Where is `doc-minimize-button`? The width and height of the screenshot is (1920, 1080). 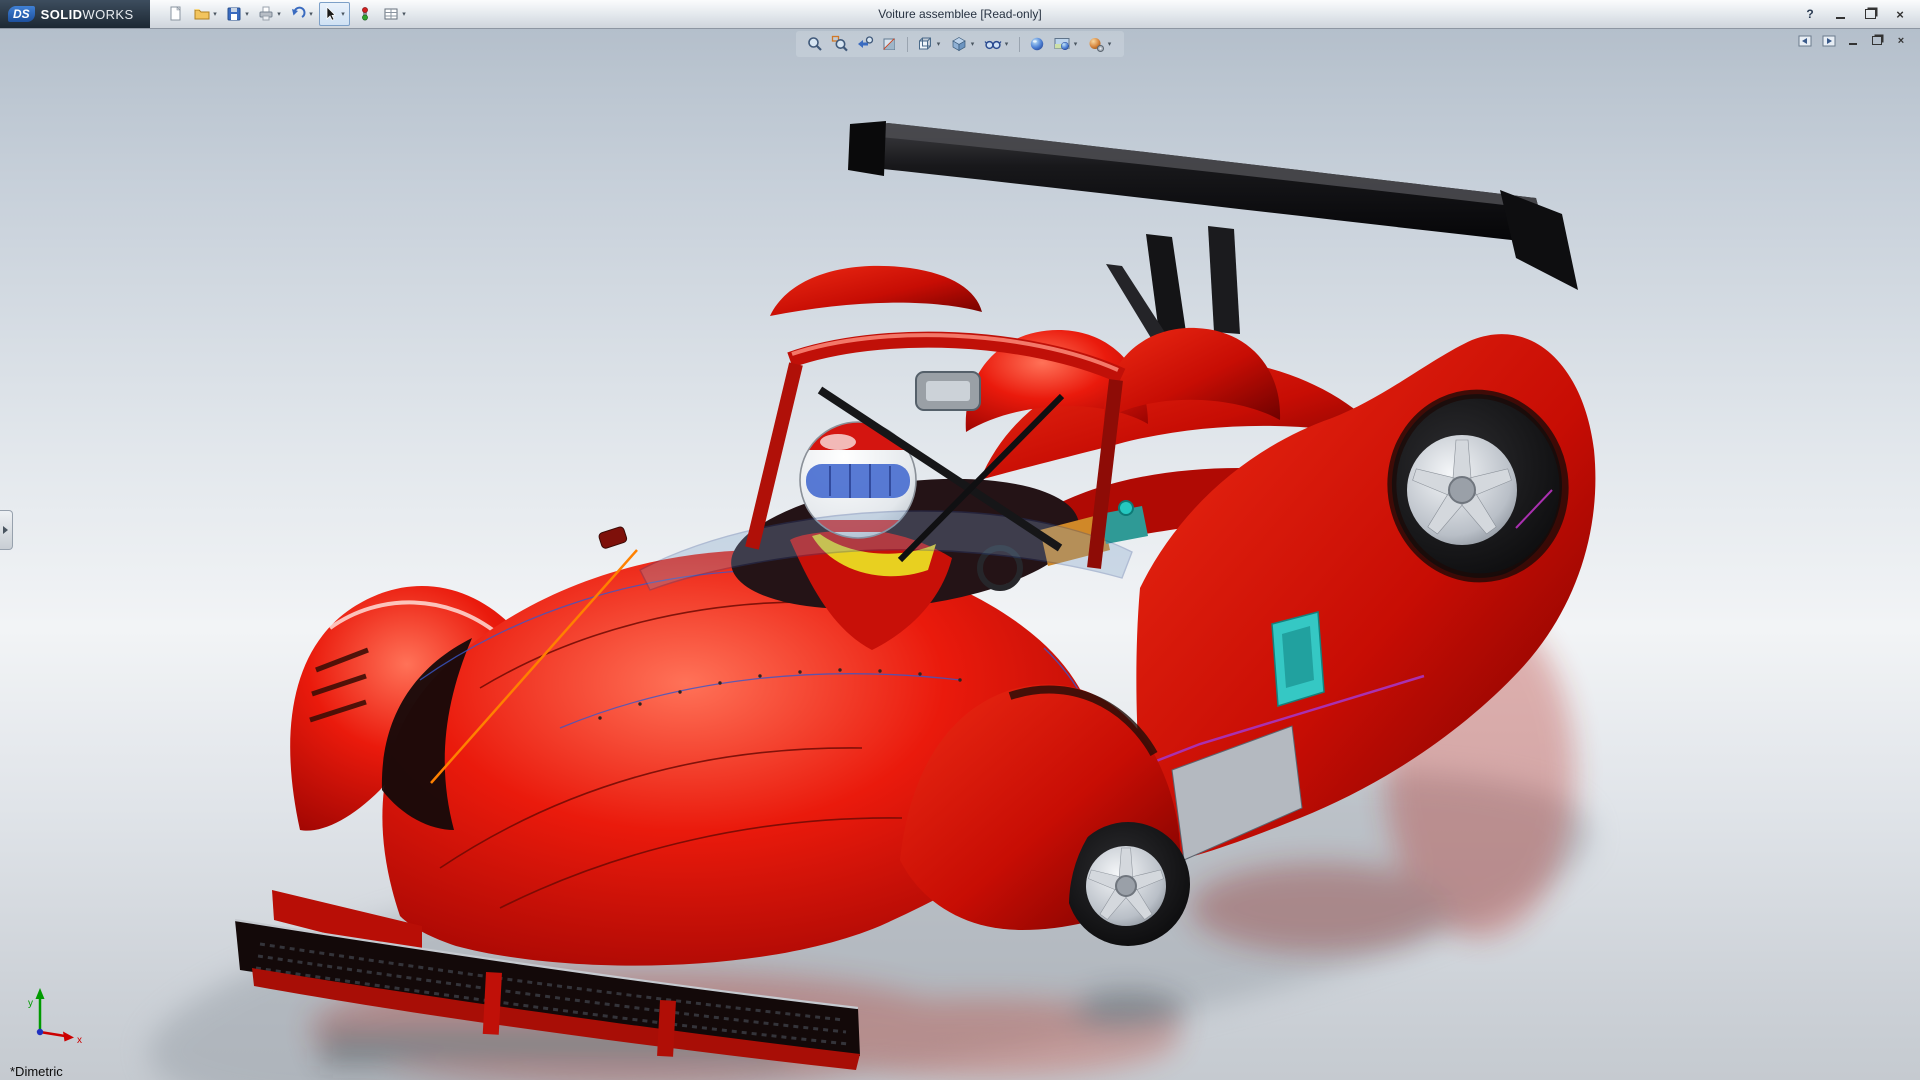
doc-minimize-button is located at coordinates (1853, 40).